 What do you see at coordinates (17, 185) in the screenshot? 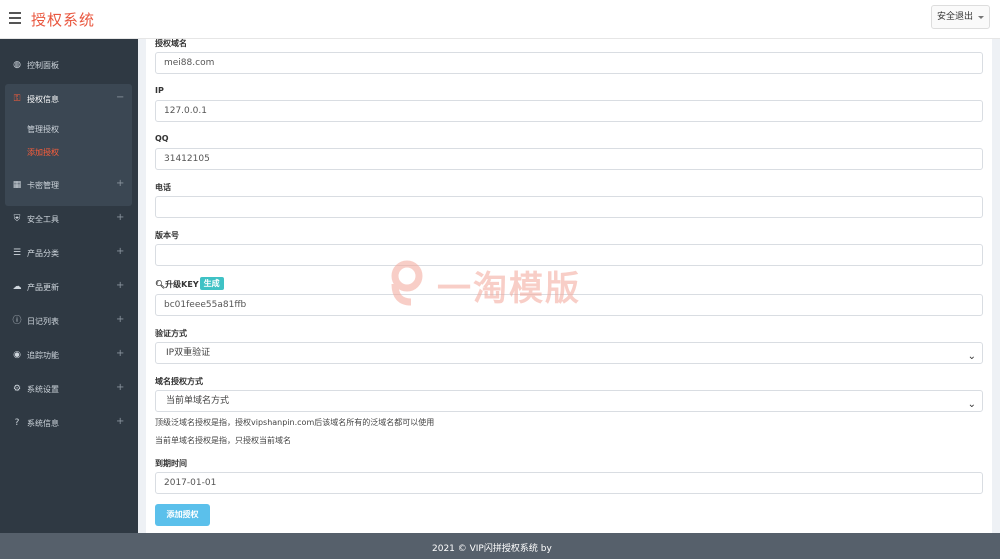
I see `qrcode-icon: ▦` at bounding box center [17, 185].